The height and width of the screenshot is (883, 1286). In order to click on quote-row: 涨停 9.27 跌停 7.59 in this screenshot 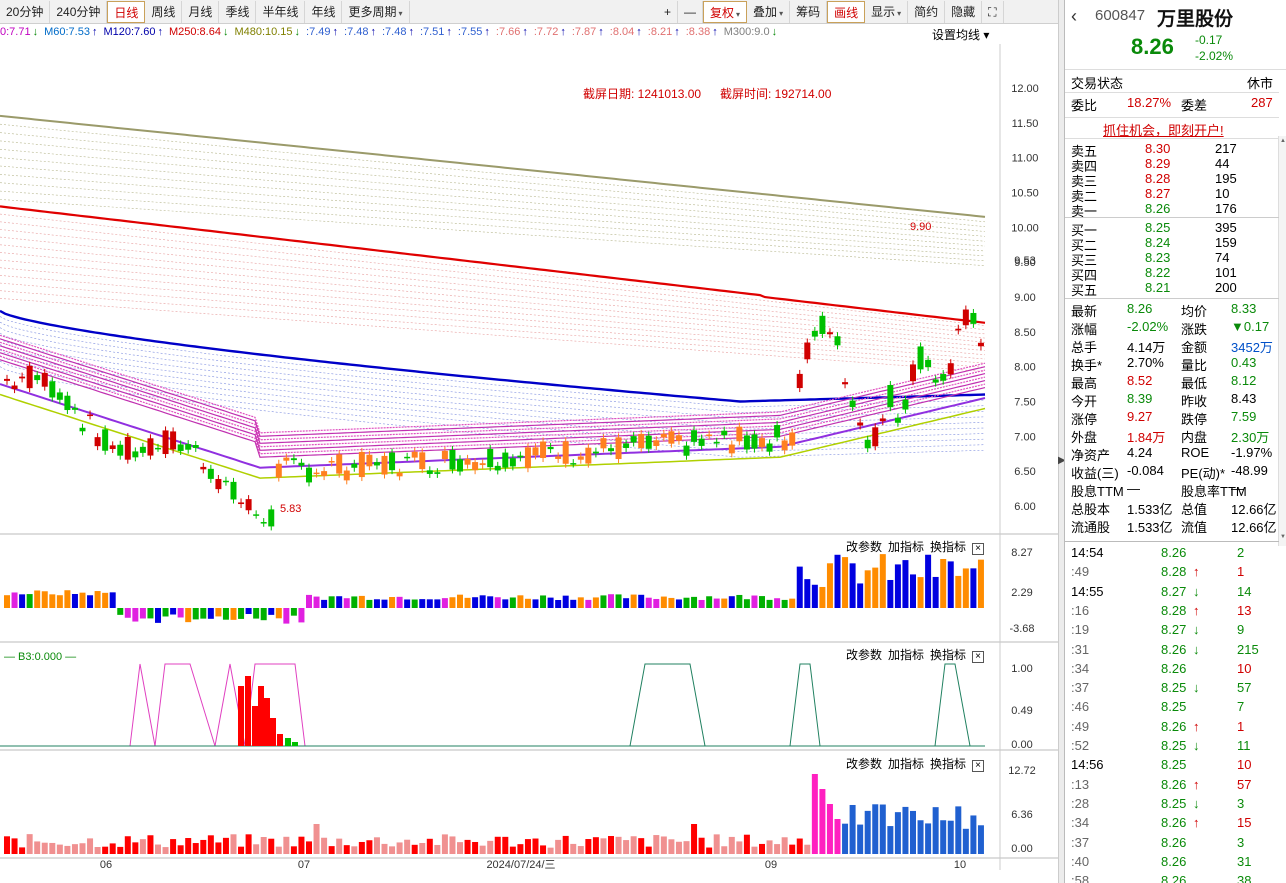, I will do `click(1172, 418)`.